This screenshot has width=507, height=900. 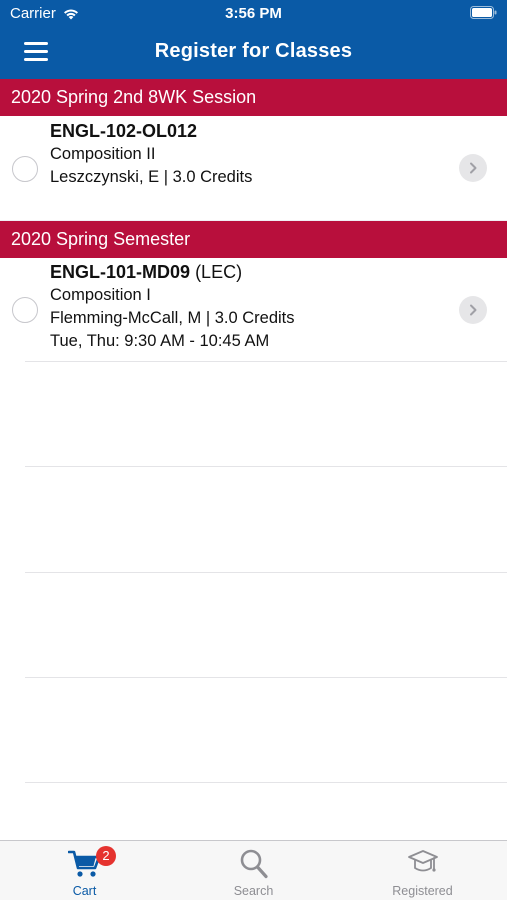 I want to click on course-code: ENGL-102-OL012, so click(x=151, y=131).